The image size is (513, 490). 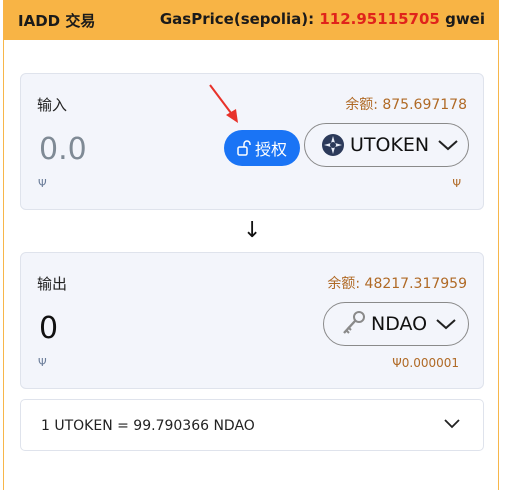 What do you see at coordinates (52, 284) in the screenshot?
I see `output-label: 输出` at bounding box center [52, 284].